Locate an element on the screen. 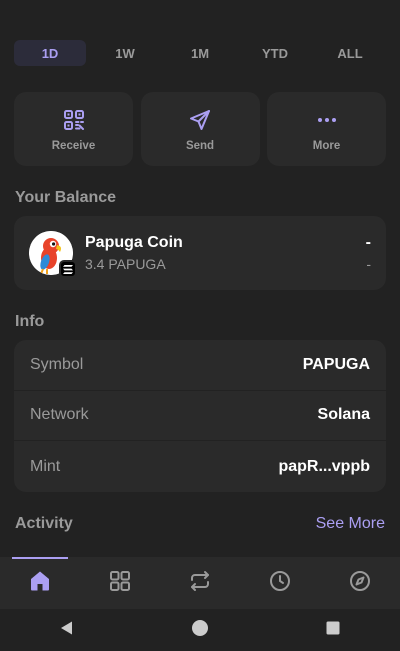 This screenshot has height=651, width=400. nav-home is located at coordinates (40, 583).